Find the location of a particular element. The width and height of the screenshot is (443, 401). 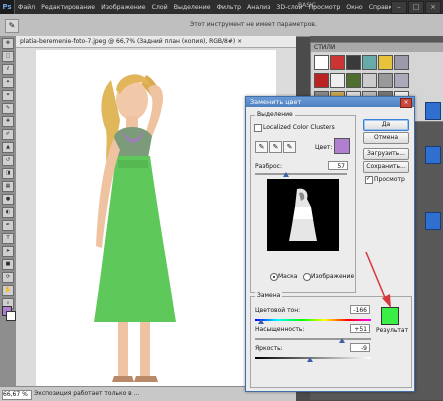

eyedropper-plus-icon: ✎ is located at coordinates (275, 147).